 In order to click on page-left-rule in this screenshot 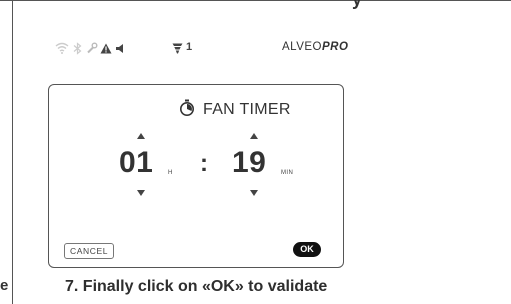, I will do `click(12, 152)`.